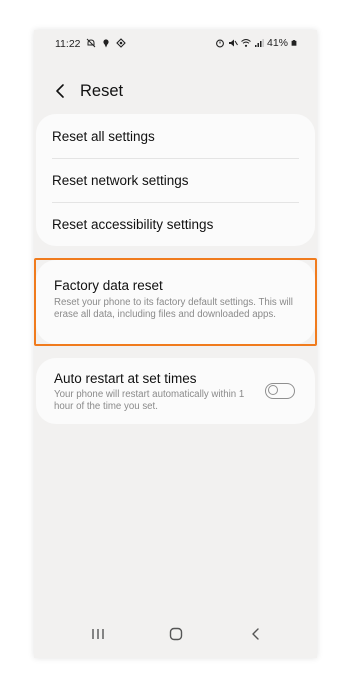 This screenshot has width=350, height=689. Describe the element at coordinates (61, 91) in the screenshot. I see `chevron-left-icon` at that location.